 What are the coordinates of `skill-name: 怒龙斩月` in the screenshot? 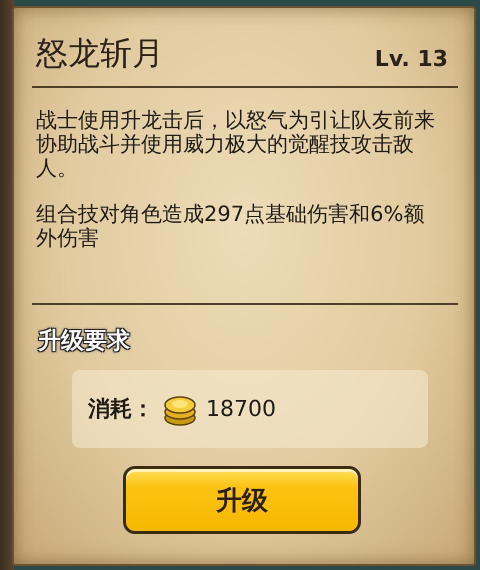 It's located at (100, 53).